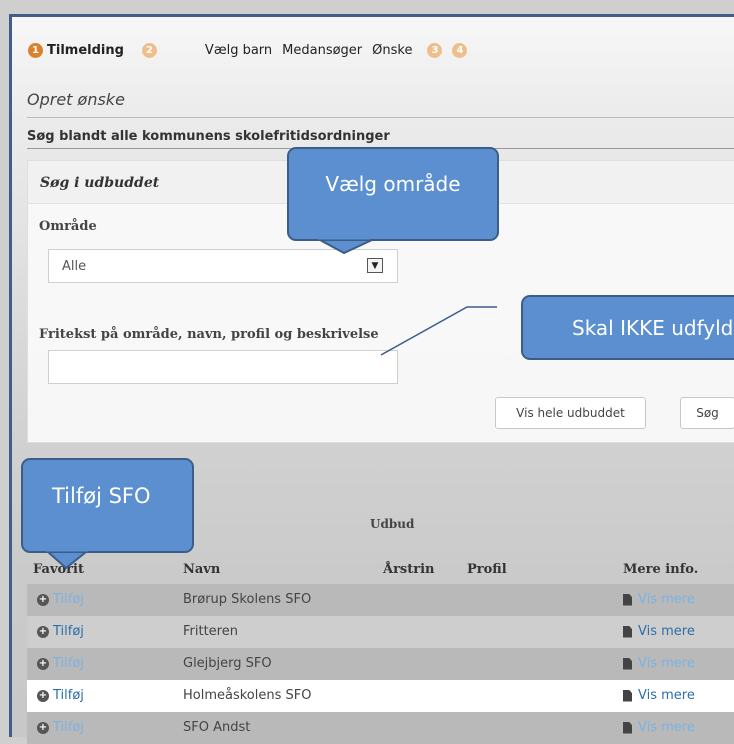  Describe the element at coordinates (707, 413) in the screenshot. I see `search-button: Søg` at that location.